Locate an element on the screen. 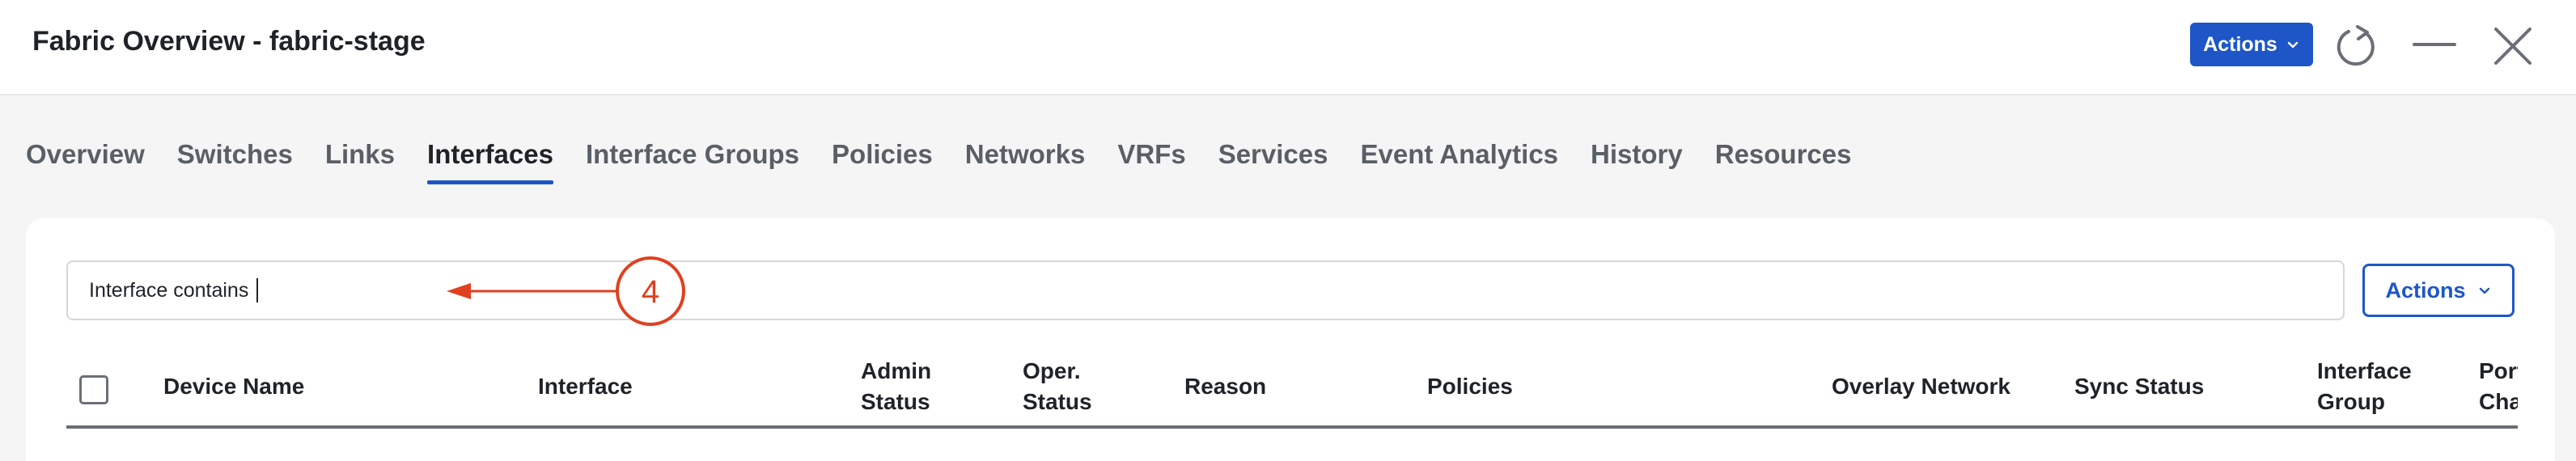  column-header-overlay-network: Overlay Network is located at coordinates (1921, 386).